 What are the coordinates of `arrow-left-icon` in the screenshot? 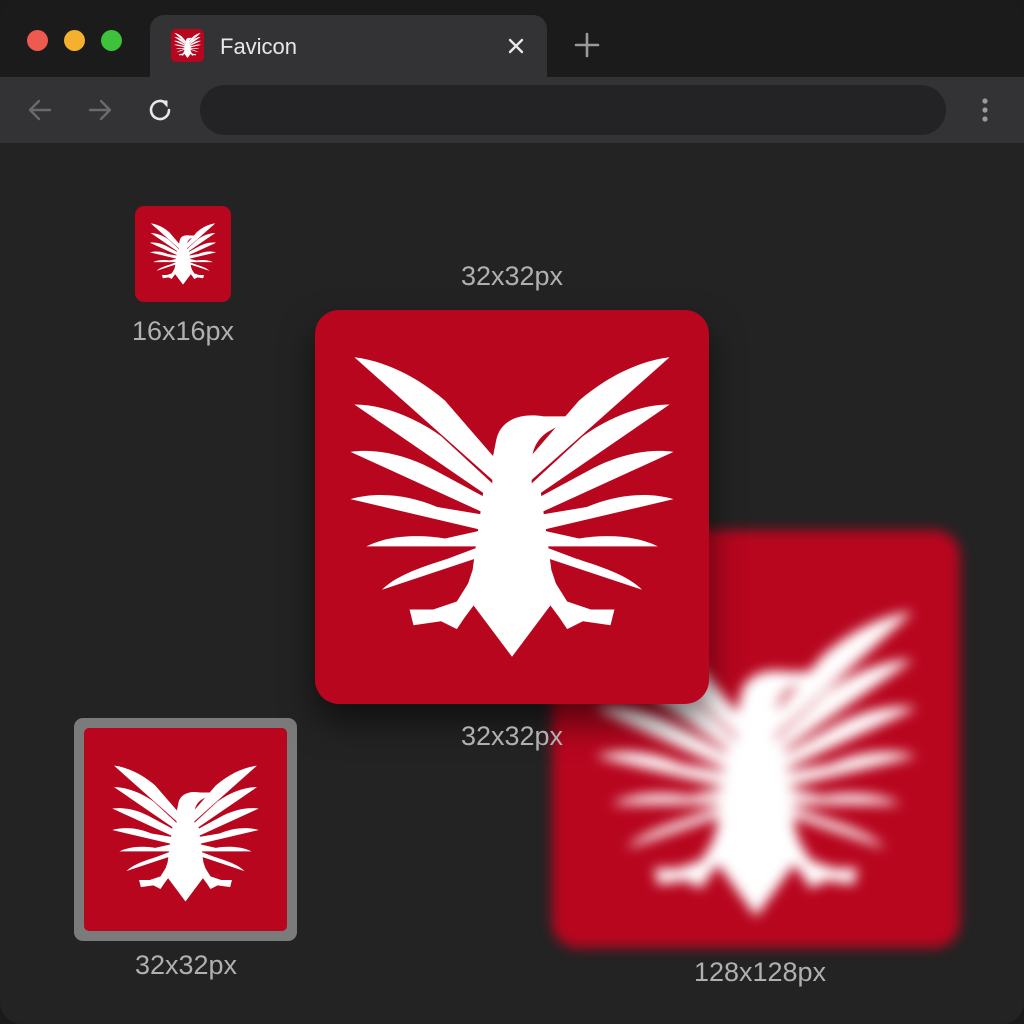 It's located at (40, 110).